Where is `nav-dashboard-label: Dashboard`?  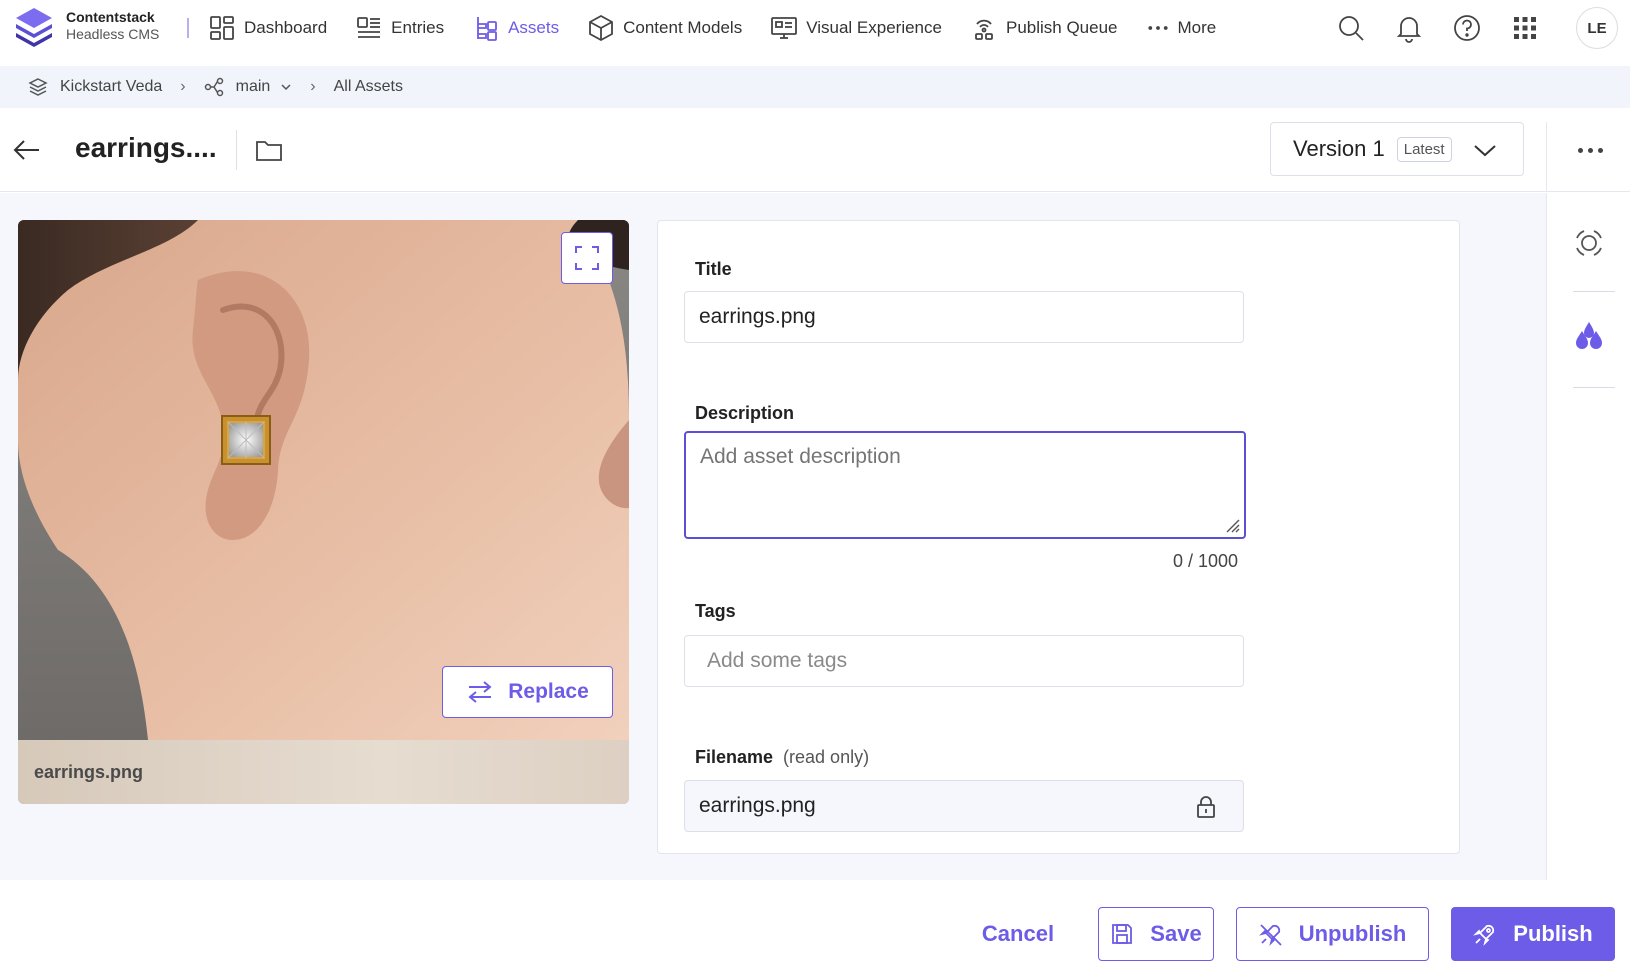 nav-dashboard-label: Dashboard is located at coordinates (286, 27).